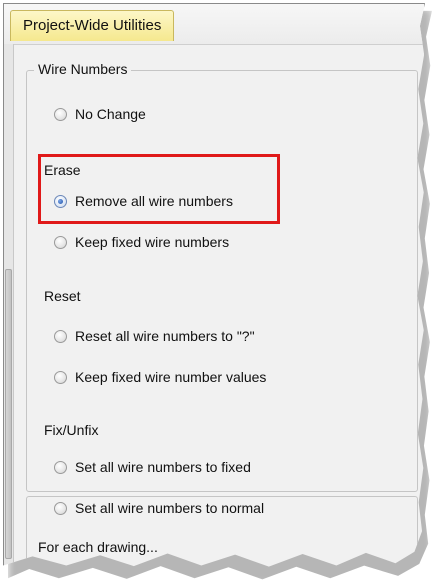 The width and height of the screenshot is (442, 586). I want to click on scrollbar-thumb, so click(8, 414).